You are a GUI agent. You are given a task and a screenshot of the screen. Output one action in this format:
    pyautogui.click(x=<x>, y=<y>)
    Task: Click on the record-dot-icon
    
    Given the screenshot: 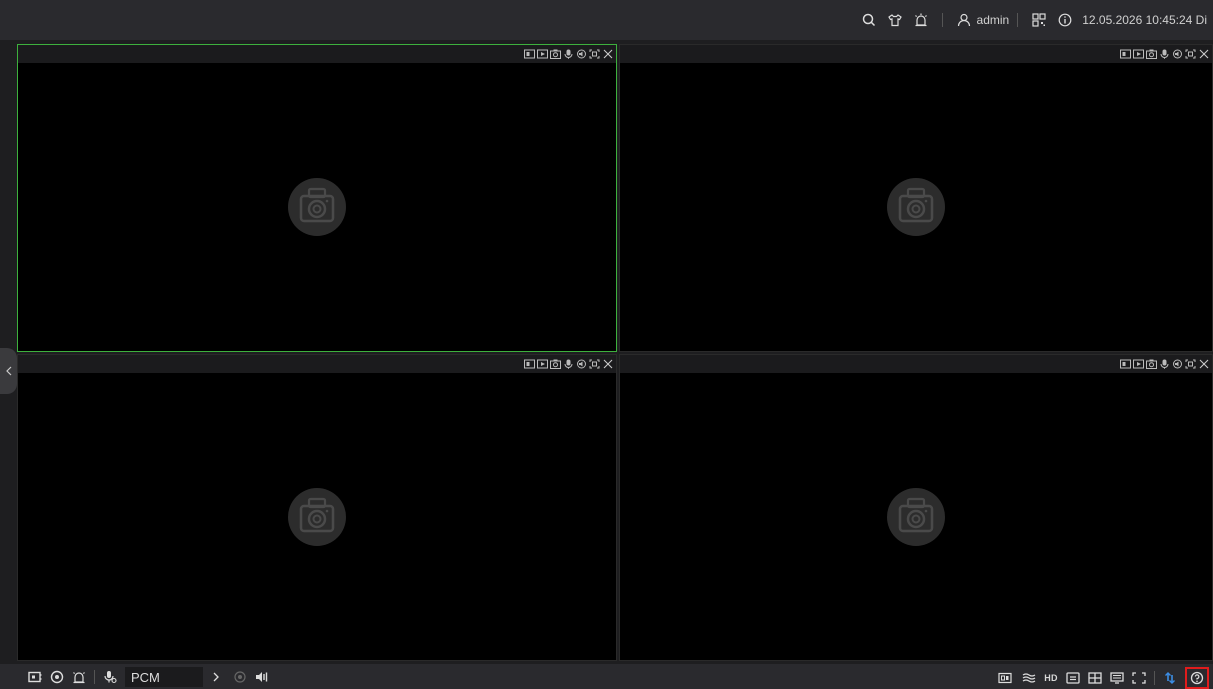 What is the action you would take?
    pyautogui.click(x=240, y=677)
    